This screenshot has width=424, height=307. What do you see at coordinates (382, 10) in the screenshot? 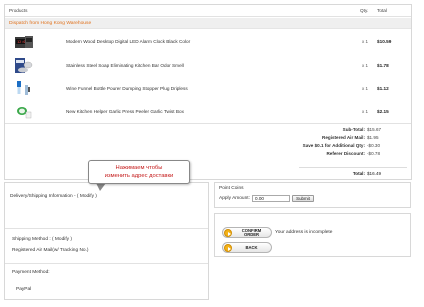
I see `total-column-header: Total` at bounding box center [382, 10].